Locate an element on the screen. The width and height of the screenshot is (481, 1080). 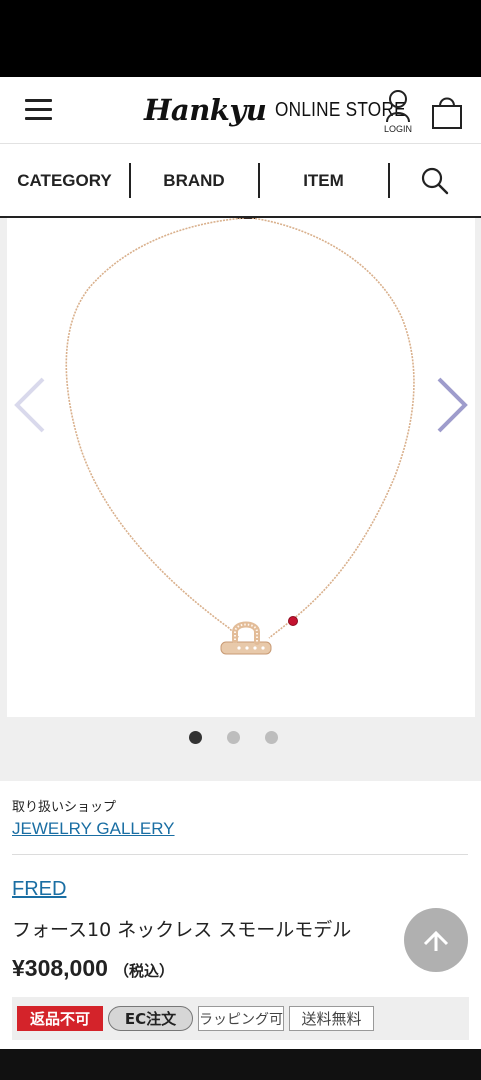
no-return-badge: 返品不可 is located at coordinates (60, 1018).